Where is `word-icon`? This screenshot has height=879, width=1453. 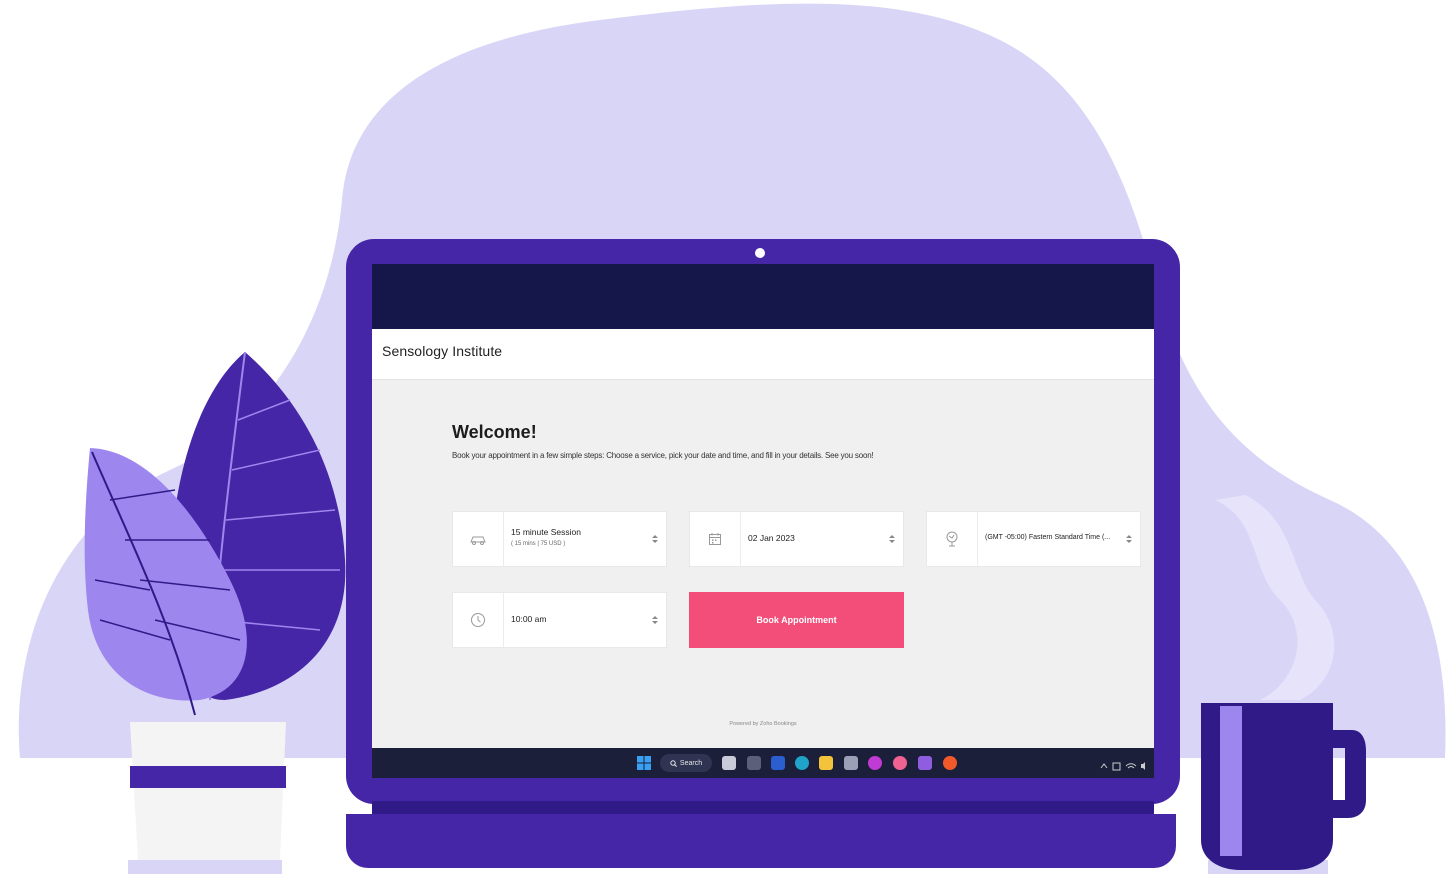
word-icon is located at coordinates (778, 763).